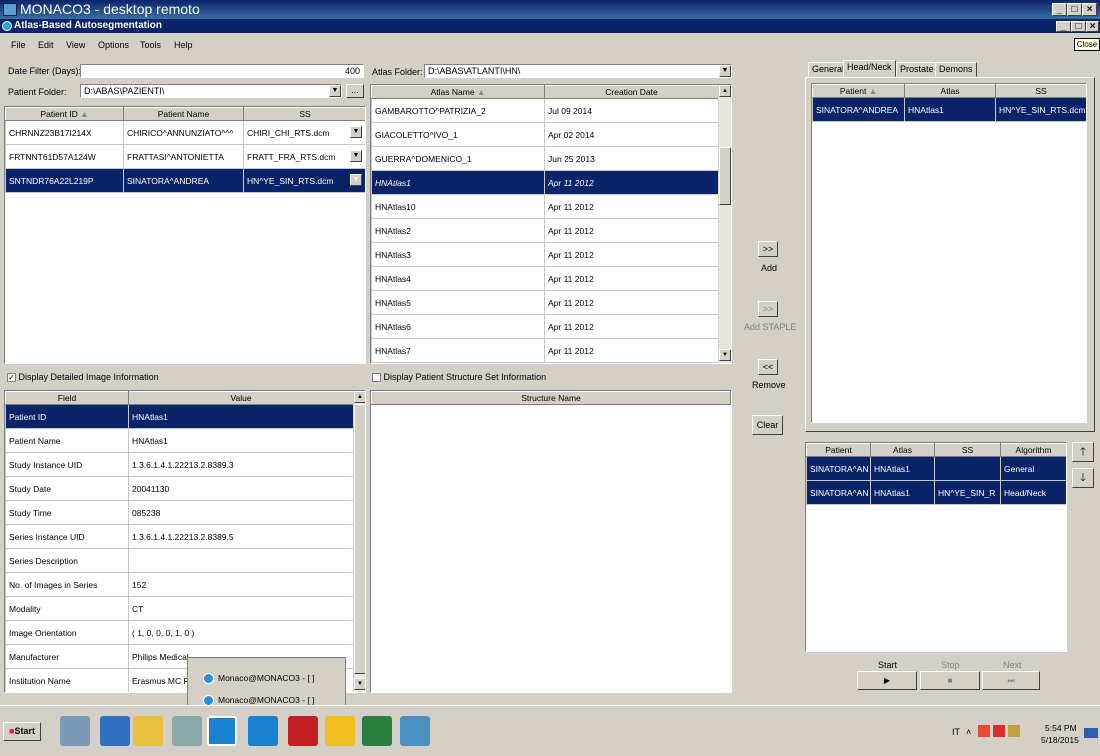 This screenshot has width=1100, height=756. What do you see at coordinates (984, 731) in the screenshot?
I see `tray-alert-icon` at bounding box center [984, 731].